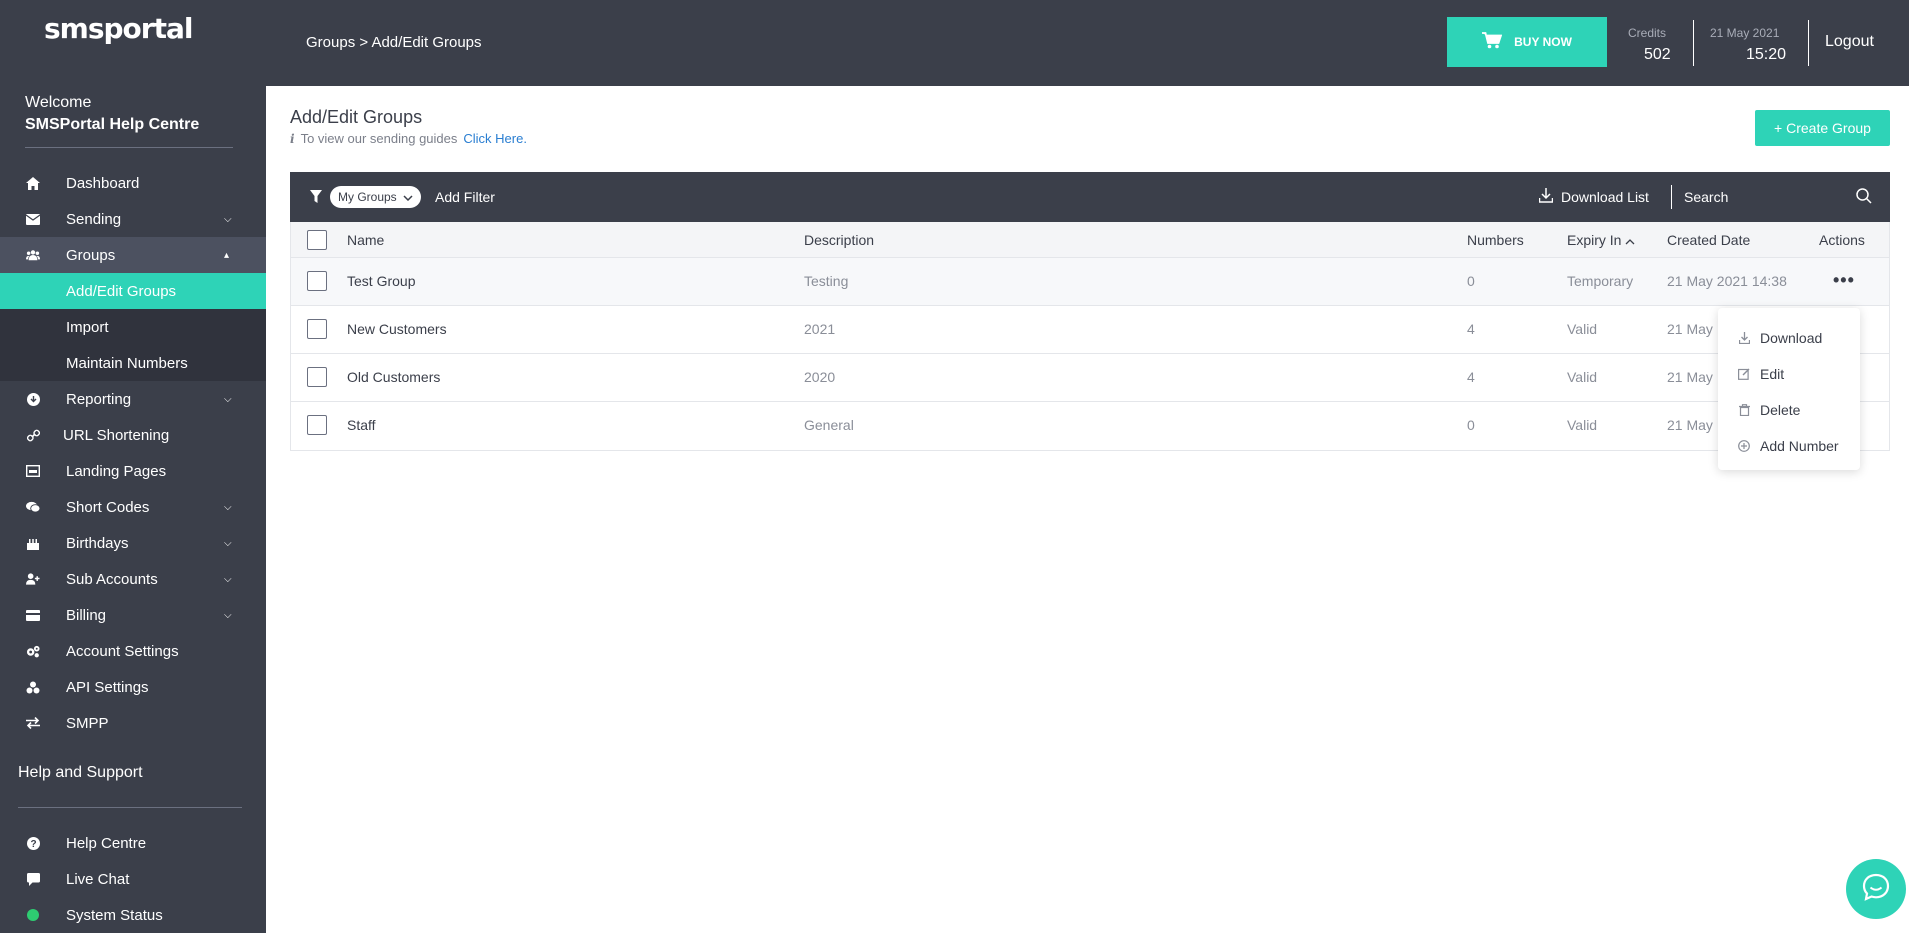  I want to click on sidebar-item-api-settings: API Settings, so click(133, 687).